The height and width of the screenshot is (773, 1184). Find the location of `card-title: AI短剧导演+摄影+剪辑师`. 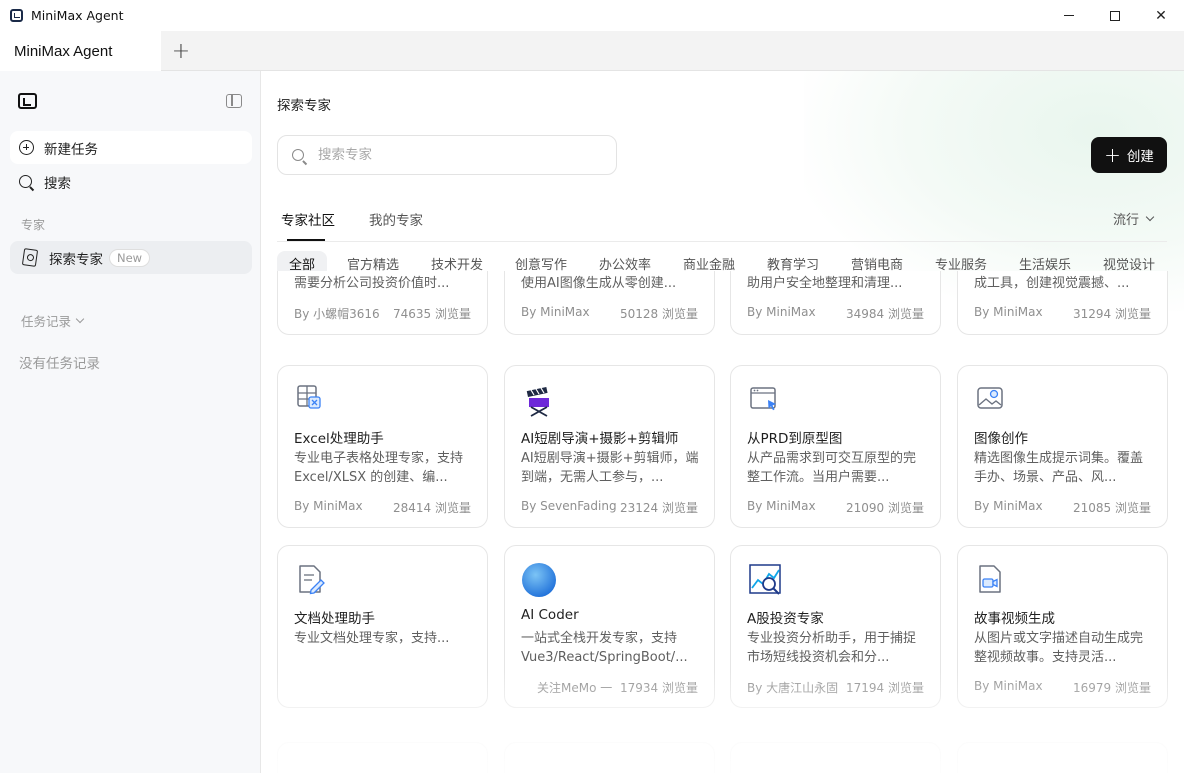

card-title: AI短剧导演+摄影+剪辑师 is located at coordinates (600, 439).